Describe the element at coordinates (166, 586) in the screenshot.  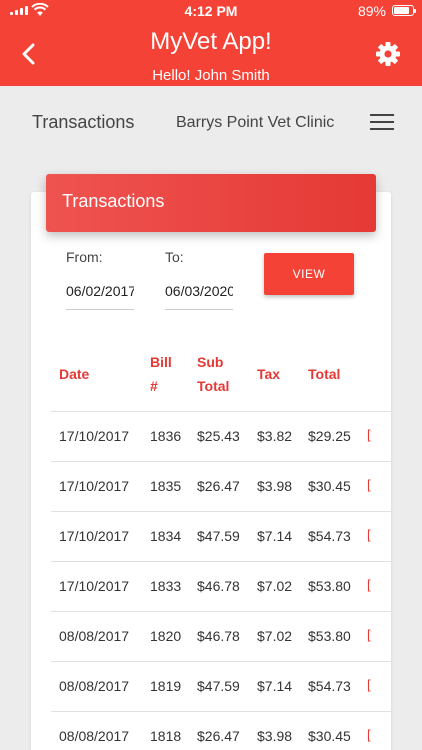
I see `cell-bill: 1833` at that location.